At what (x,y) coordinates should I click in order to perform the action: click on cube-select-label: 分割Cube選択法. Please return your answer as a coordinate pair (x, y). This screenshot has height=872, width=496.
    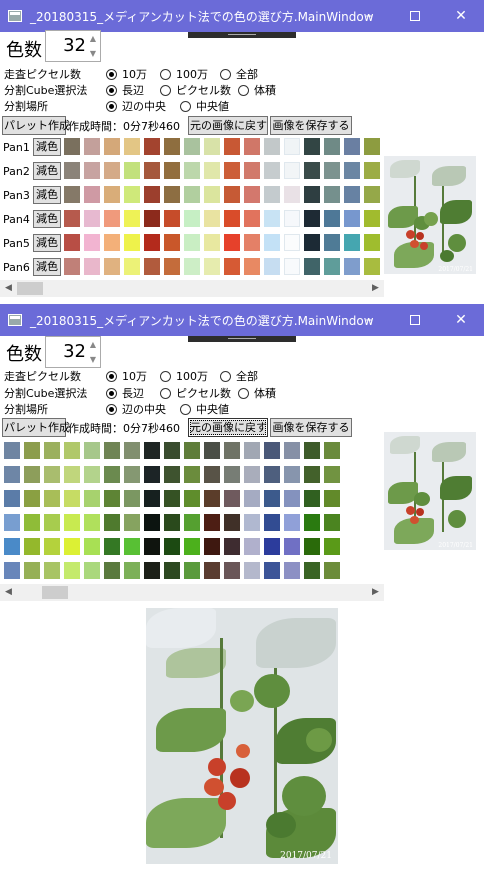
    Looking at the image, I should click on (46, 393).